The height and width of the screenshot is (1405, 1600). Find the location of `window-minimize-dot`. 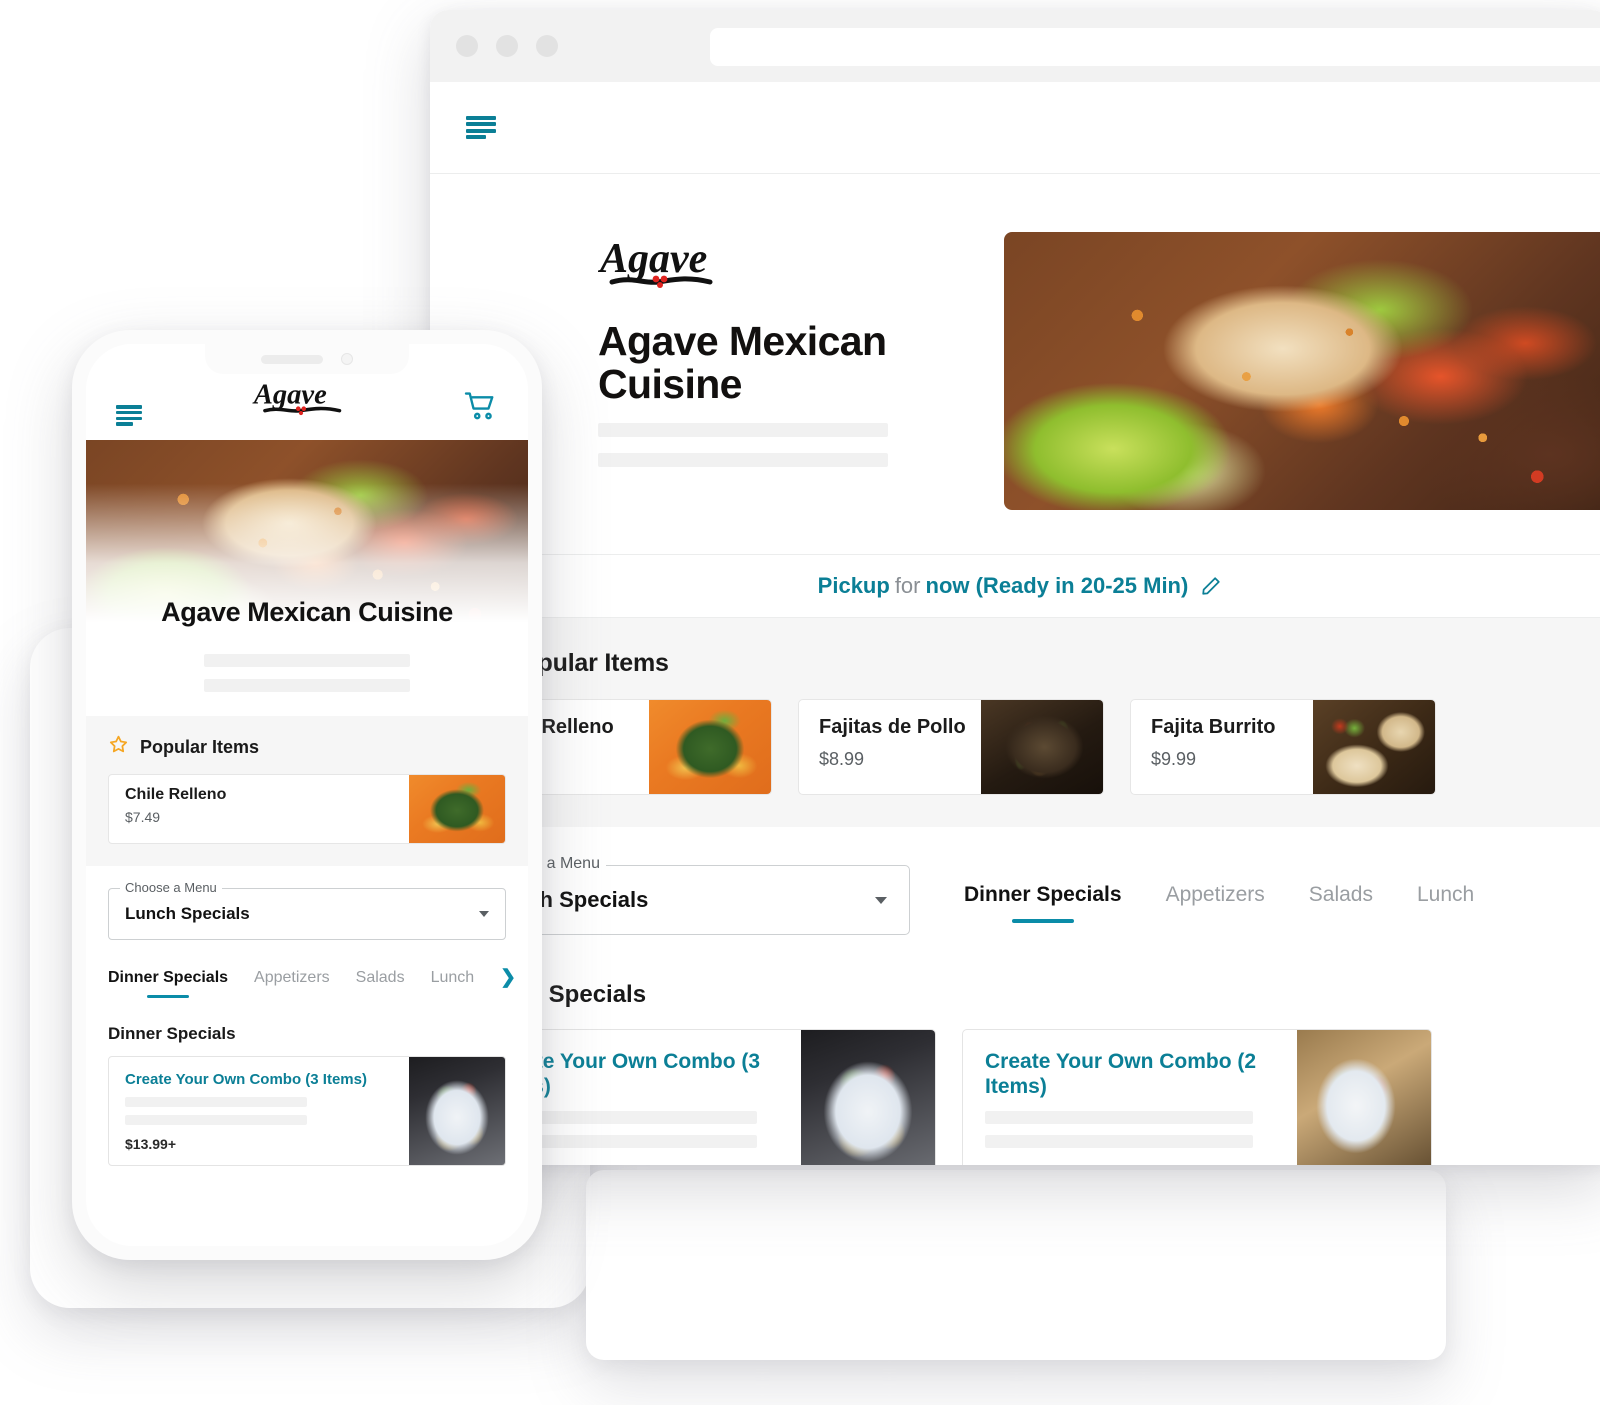

window-minimize-dot is located at coordinates (507, 46).